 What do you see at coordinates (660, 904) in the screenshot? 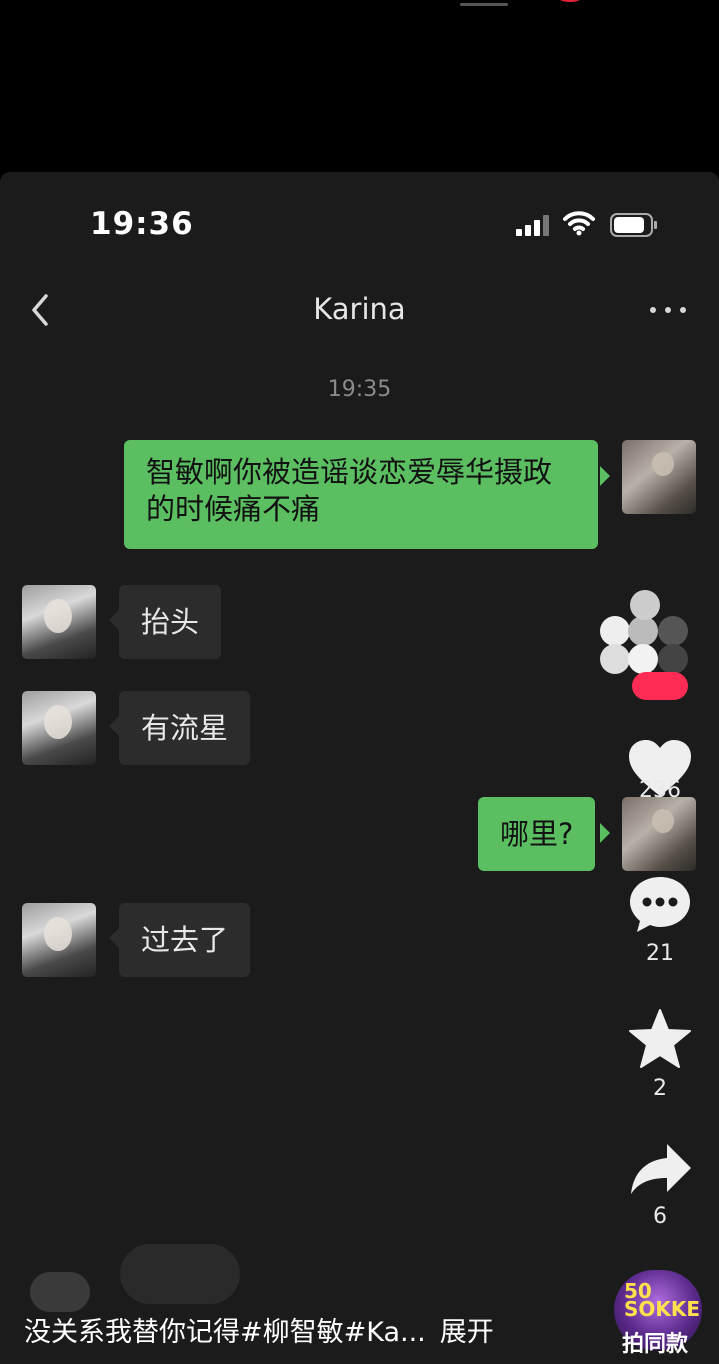
I see `comment-icon` at bounding box center [660, 904].